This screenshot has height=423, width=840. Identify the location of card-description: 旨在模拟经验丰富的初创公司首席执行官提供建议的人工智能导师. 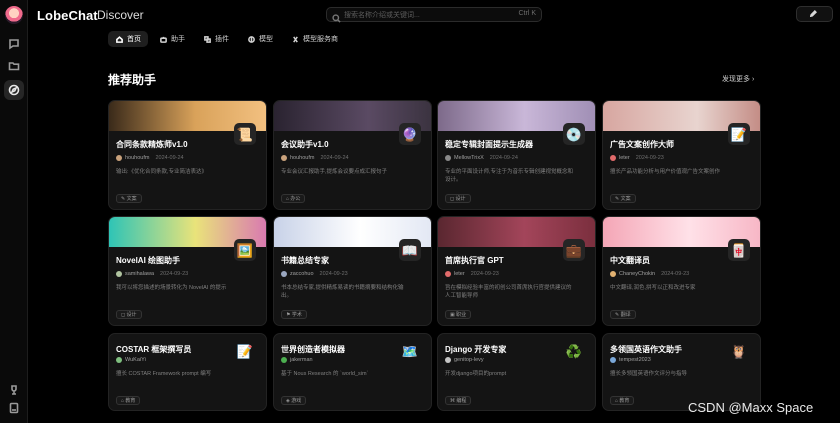
(508, 292).